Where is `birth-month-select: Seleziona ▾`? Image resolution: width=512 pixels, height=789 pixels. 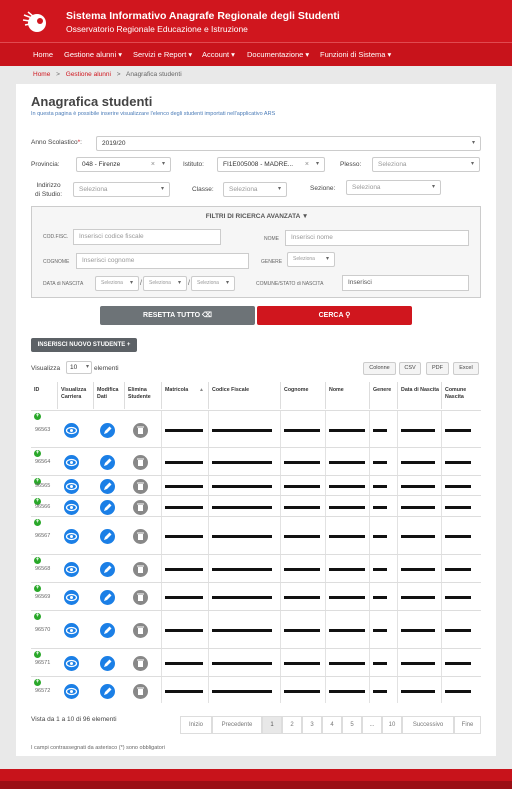
birth-month-select: Seleziona ▾ is located at coordinates (165, 283).